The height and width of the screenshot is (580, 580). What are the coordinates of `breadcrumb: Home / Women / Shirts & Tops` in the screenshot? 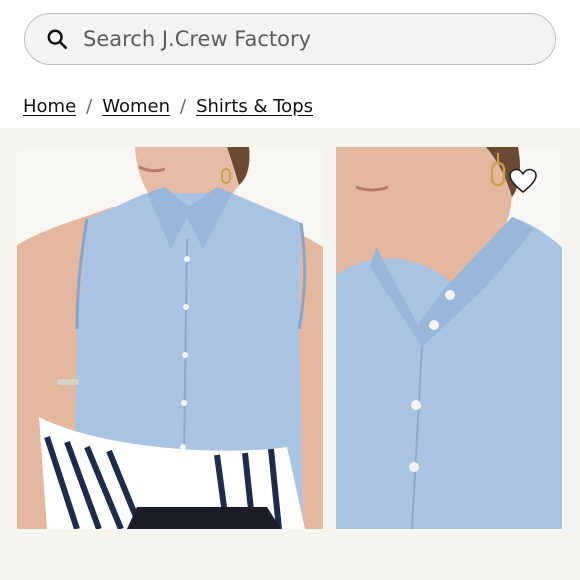 It's located at (168, 106).